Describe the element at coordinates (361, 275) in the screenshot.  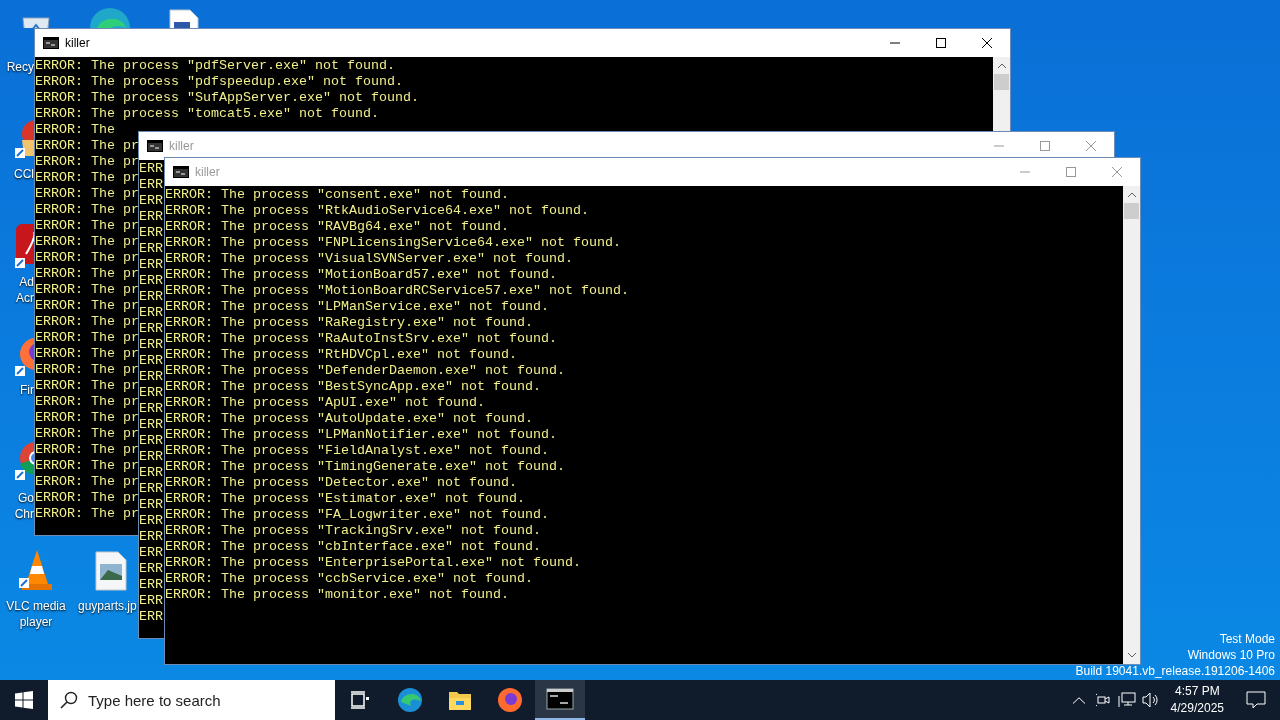
I see `console-line: ERROR: The process "MotionBoard57.exe" not found.` at that location.